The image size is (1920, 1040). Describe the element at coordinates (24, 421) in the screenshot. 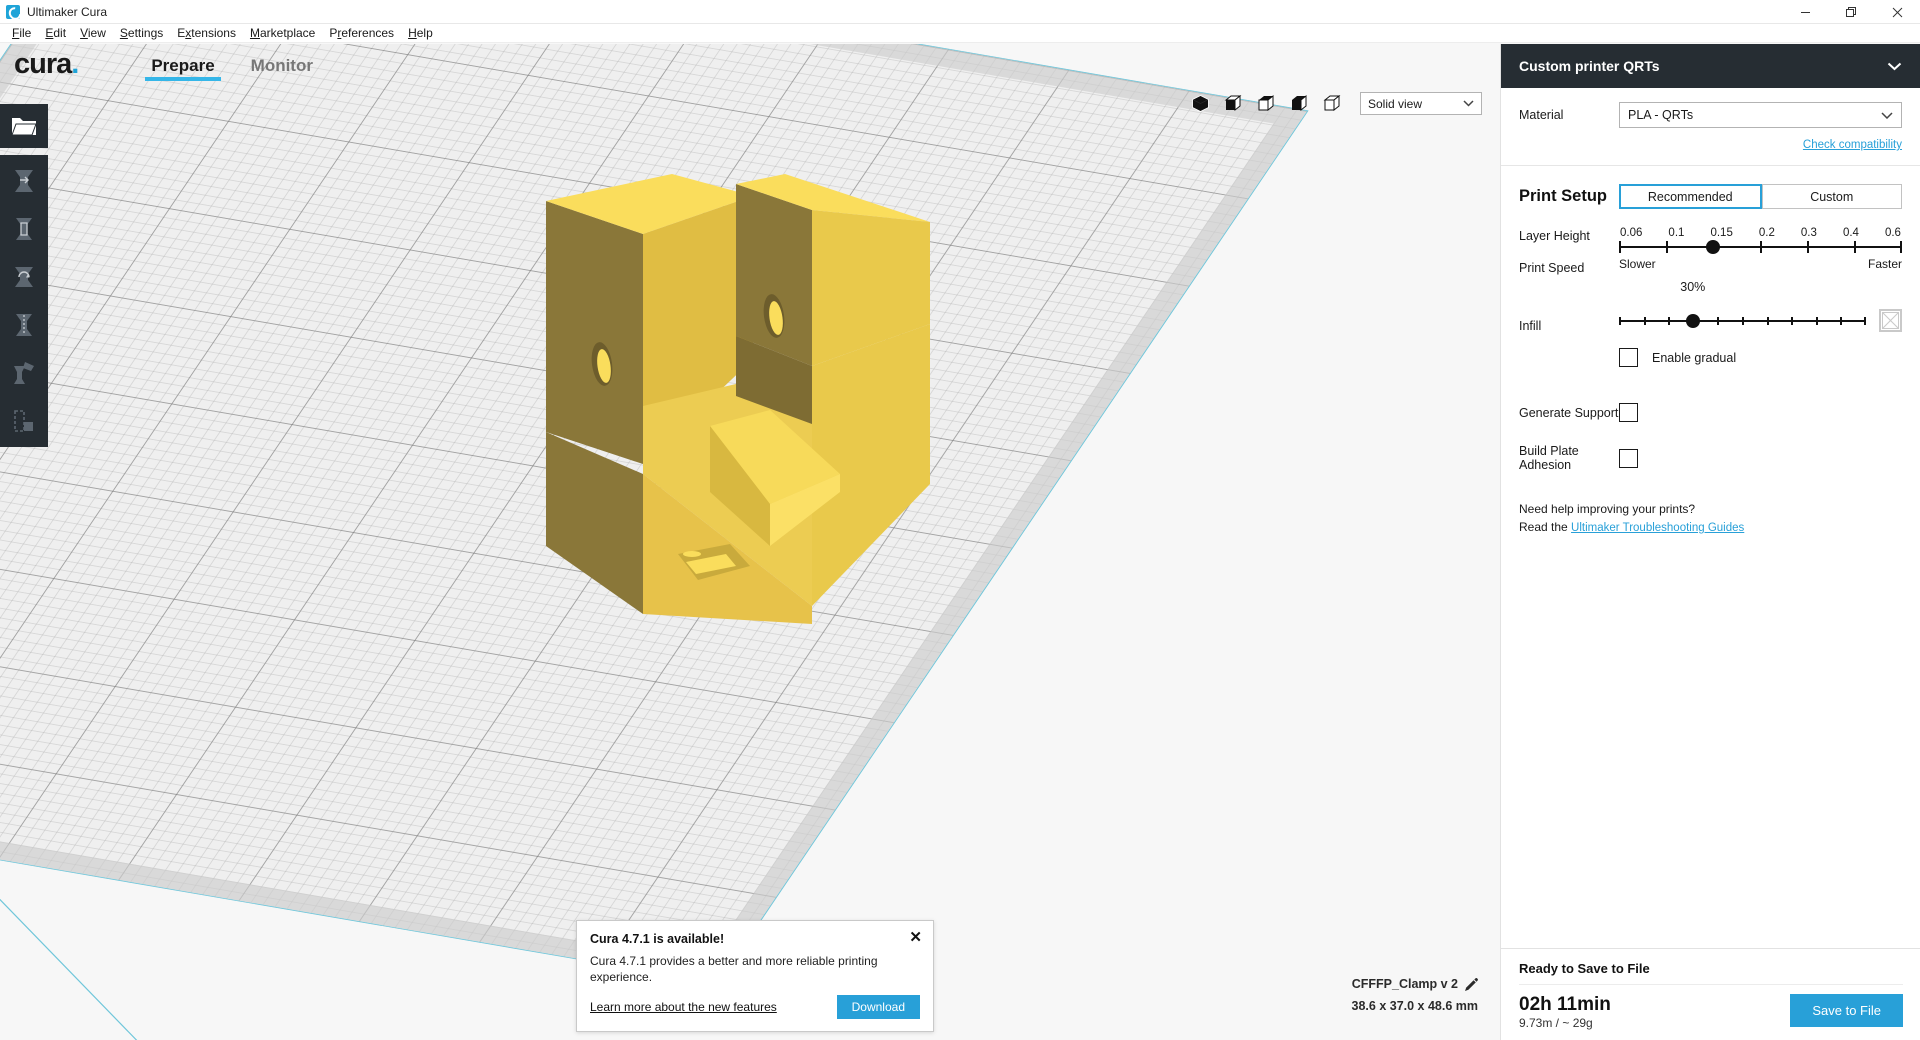

I see `support-blocker-icon` at that location.